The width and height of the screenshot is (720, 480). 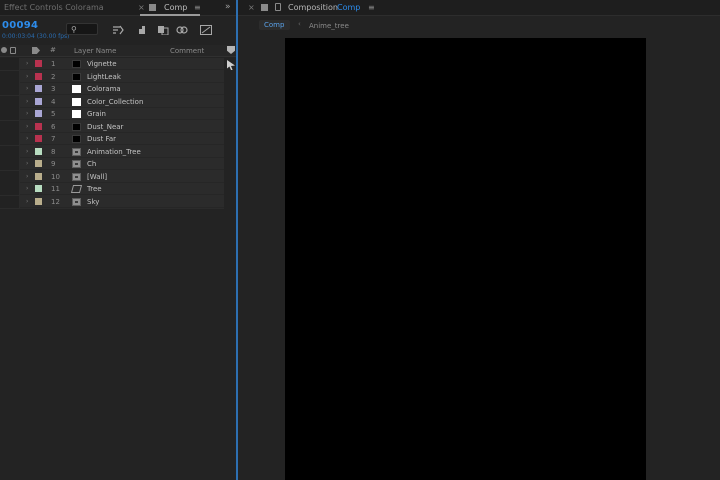 What do you see at coordinates (118, 30) in the screenshot?
I see `draft-3d-icon` at bounding box center [118, 30].